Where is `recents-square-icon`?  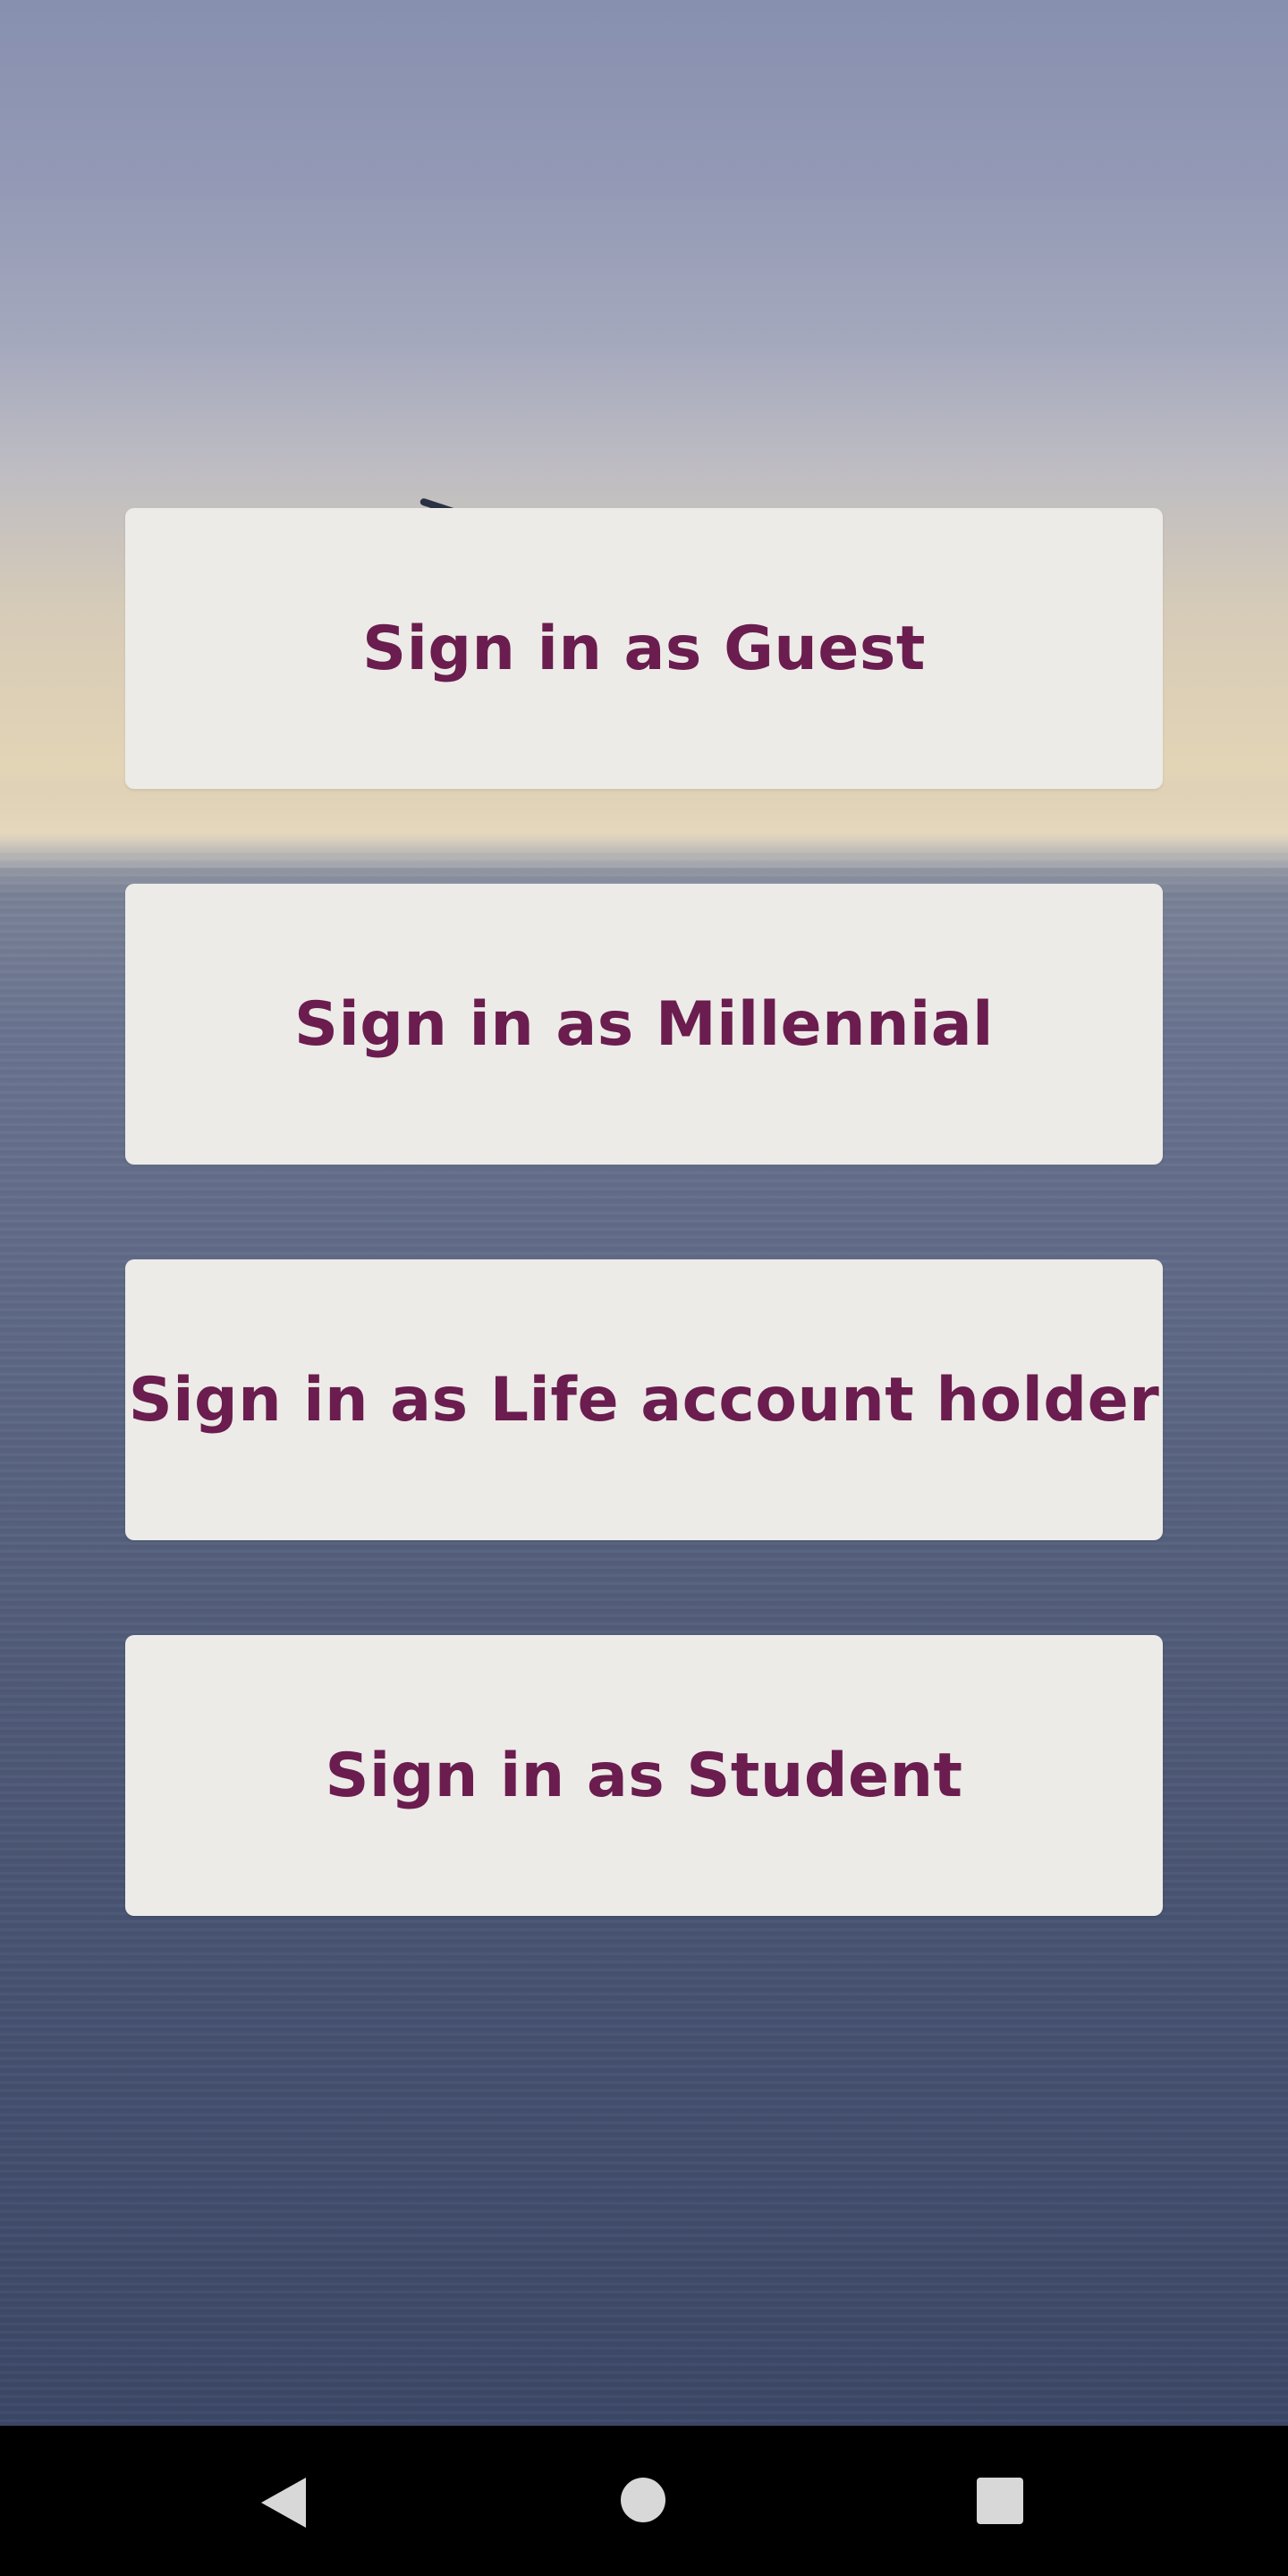 recents-square-icon is located at coordinates (1000, 2501).